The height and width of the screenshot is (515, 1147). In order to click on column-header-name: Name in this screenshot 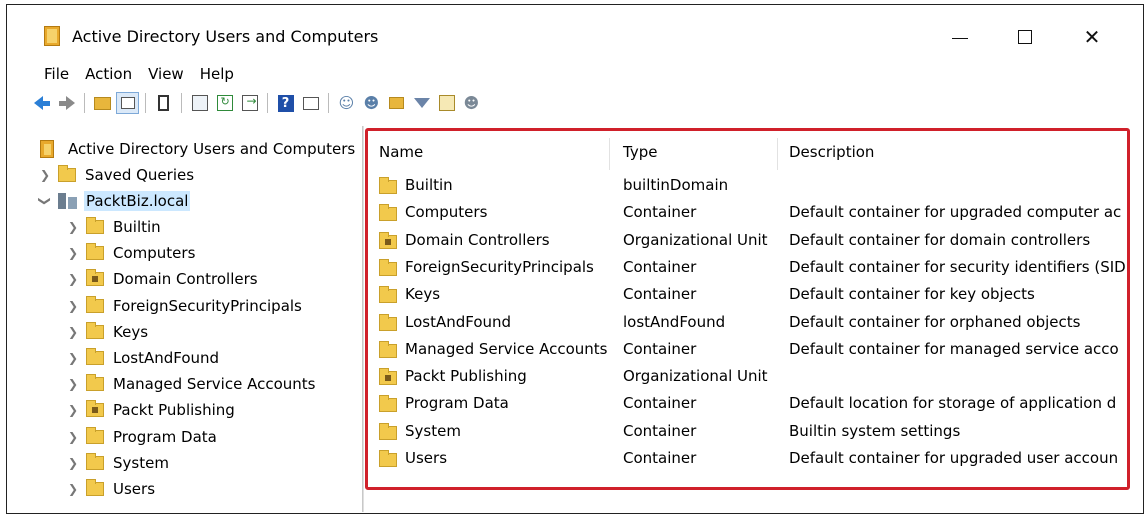, I will do `click(401, 152)`.